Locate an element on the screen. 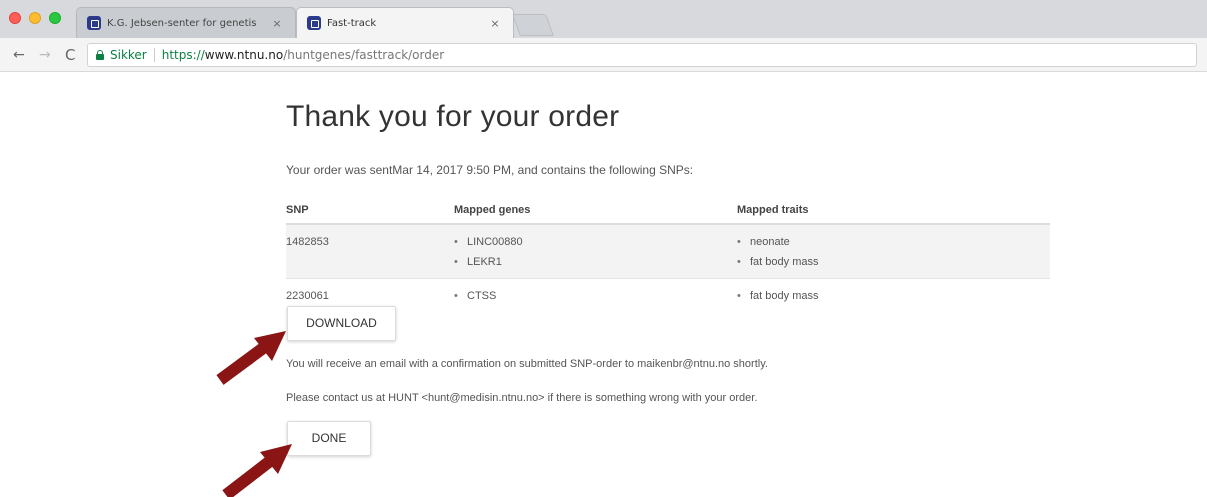  column-header-mapped-genes: Mapped genes is located at coordinates (595, 210).